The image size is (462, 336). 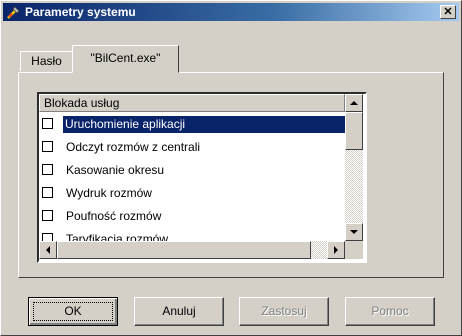 What do you see at coordinates (354, 131) in the screenshot?
I see `vertical-scroll-thumb` at bounding box center [354, 131].